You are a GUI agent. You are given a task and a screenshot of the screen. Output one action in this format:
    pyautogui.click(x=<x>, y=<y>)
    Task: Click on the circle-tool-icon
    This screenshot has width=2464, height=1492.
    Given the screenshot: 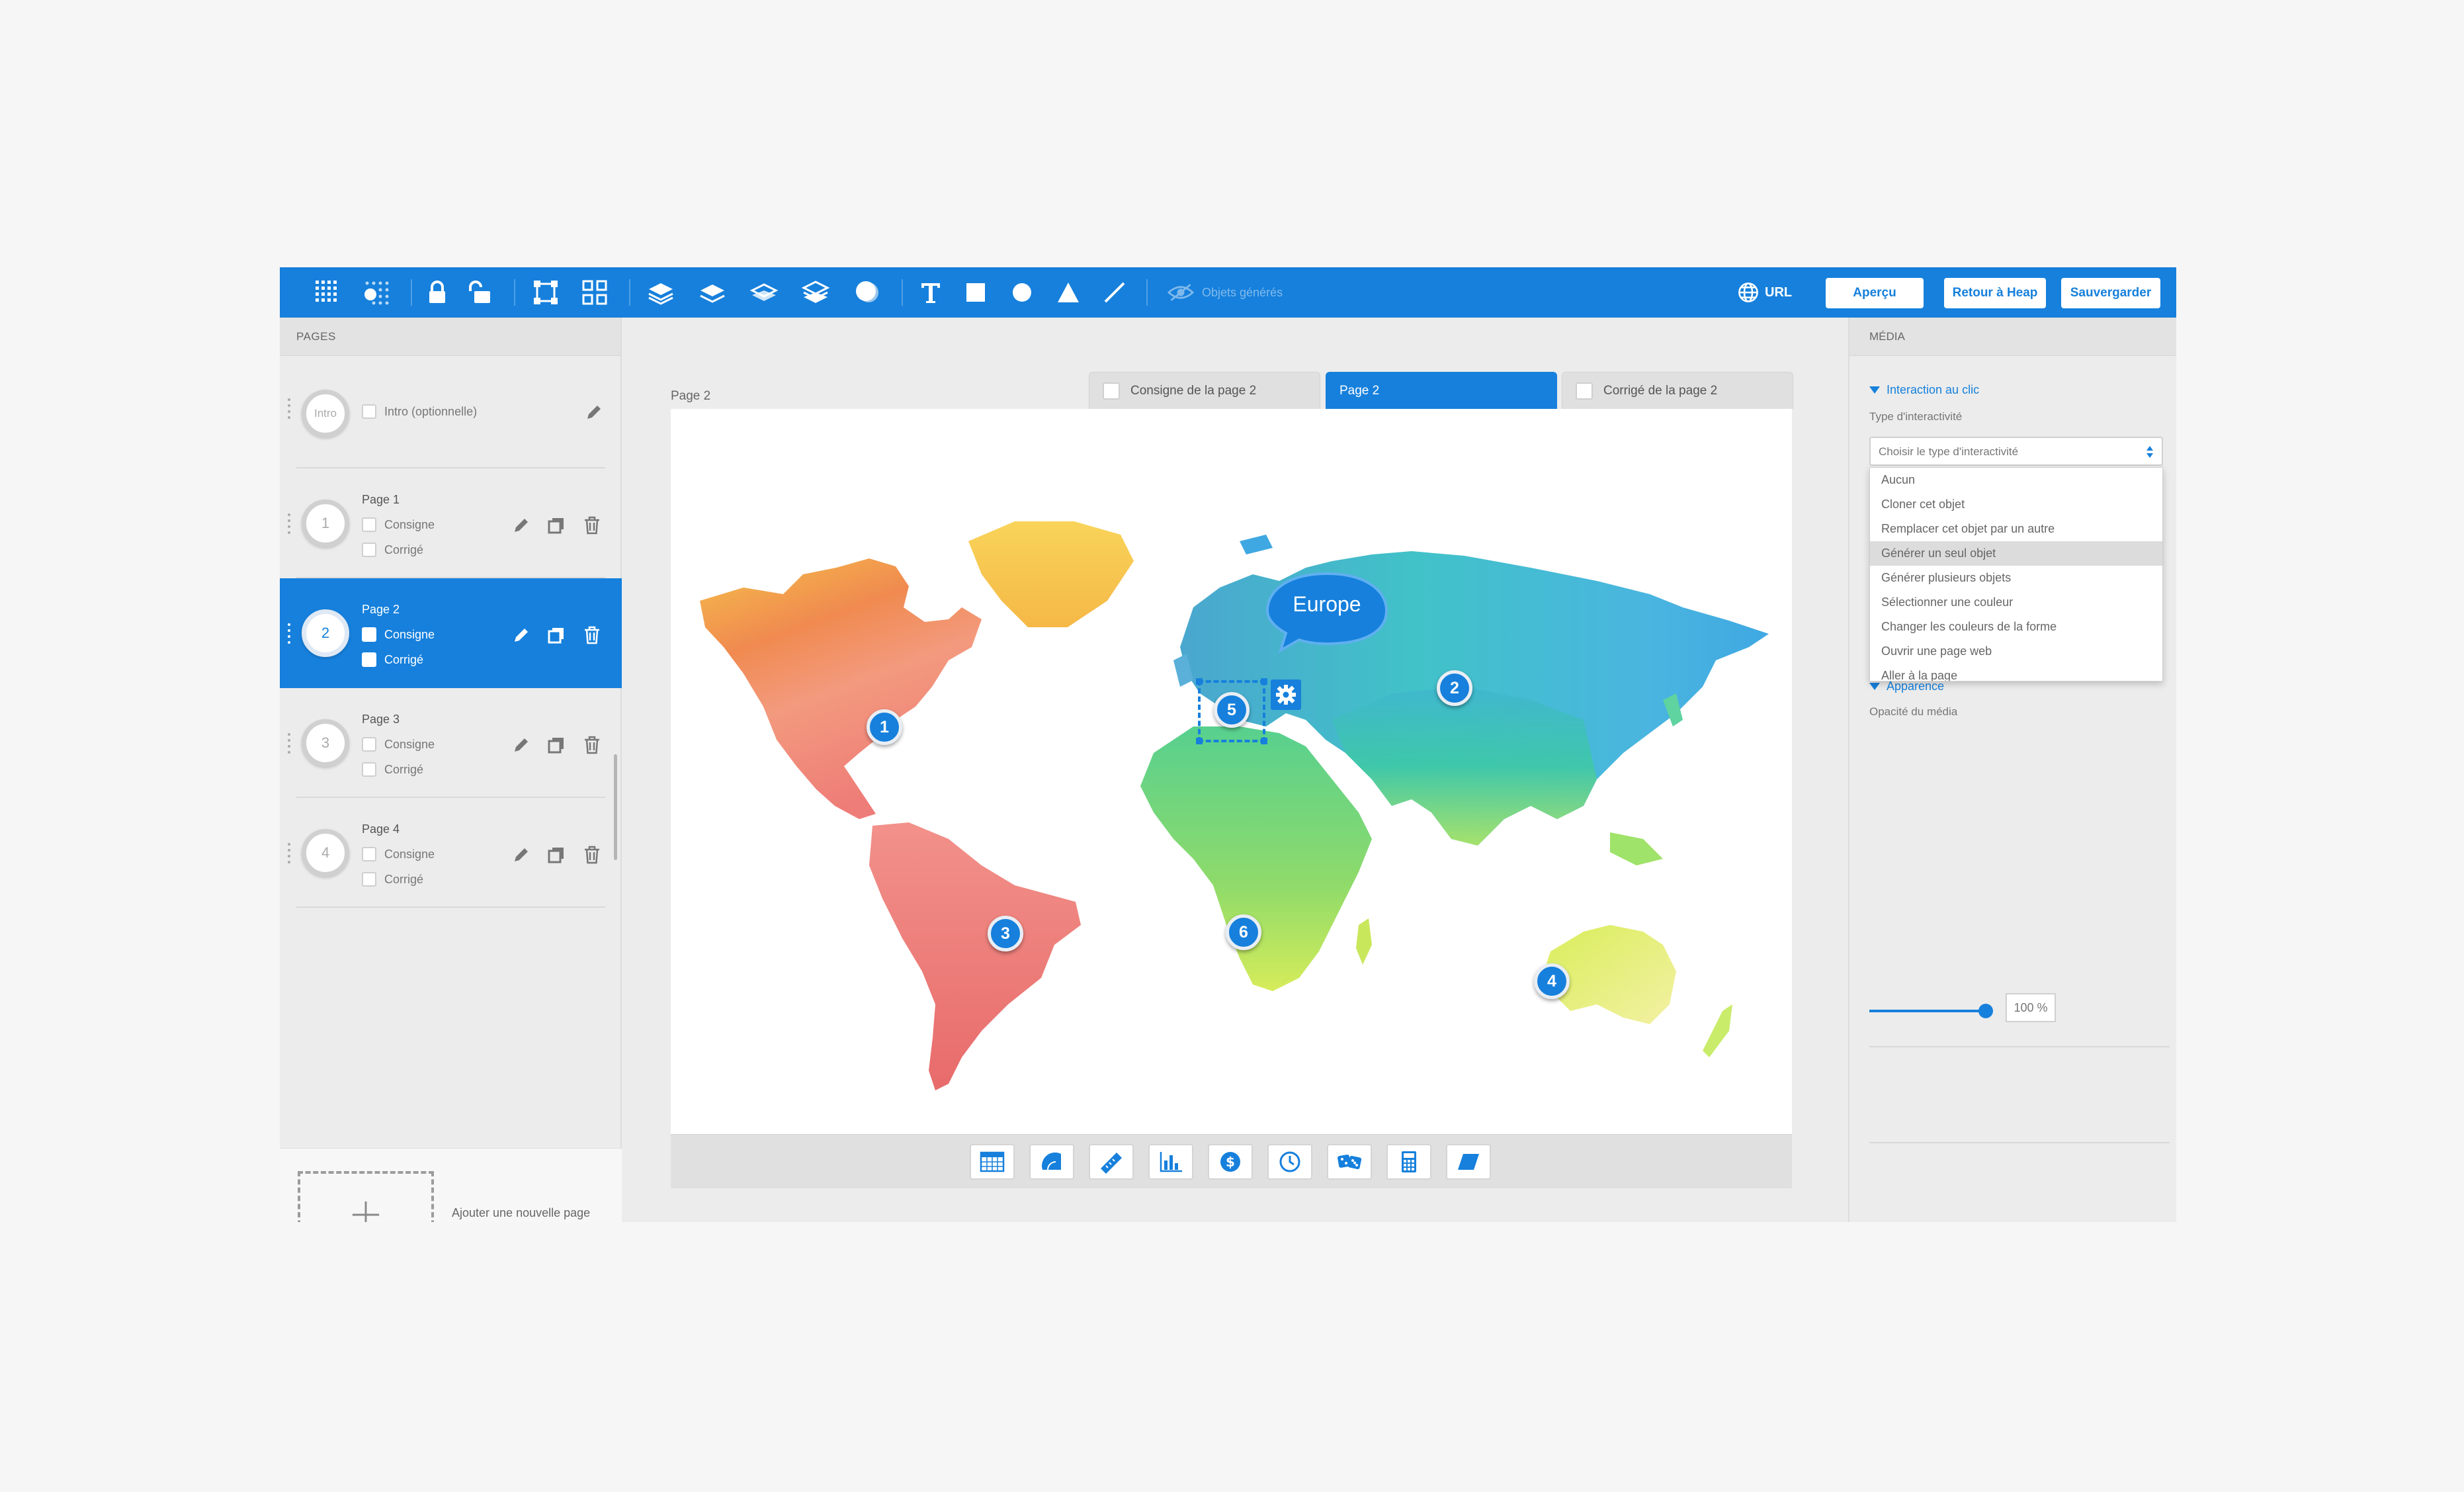 What is the action you would take?
    pyautogui.click(x=1022, y=292)
    